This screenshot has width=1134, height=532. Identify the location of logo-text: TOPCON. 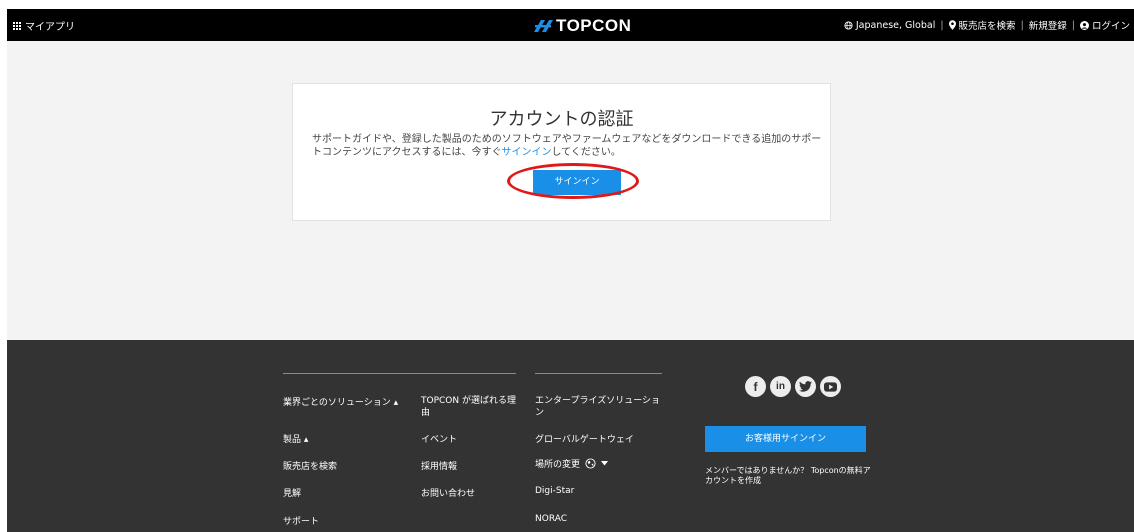
(594, 25).